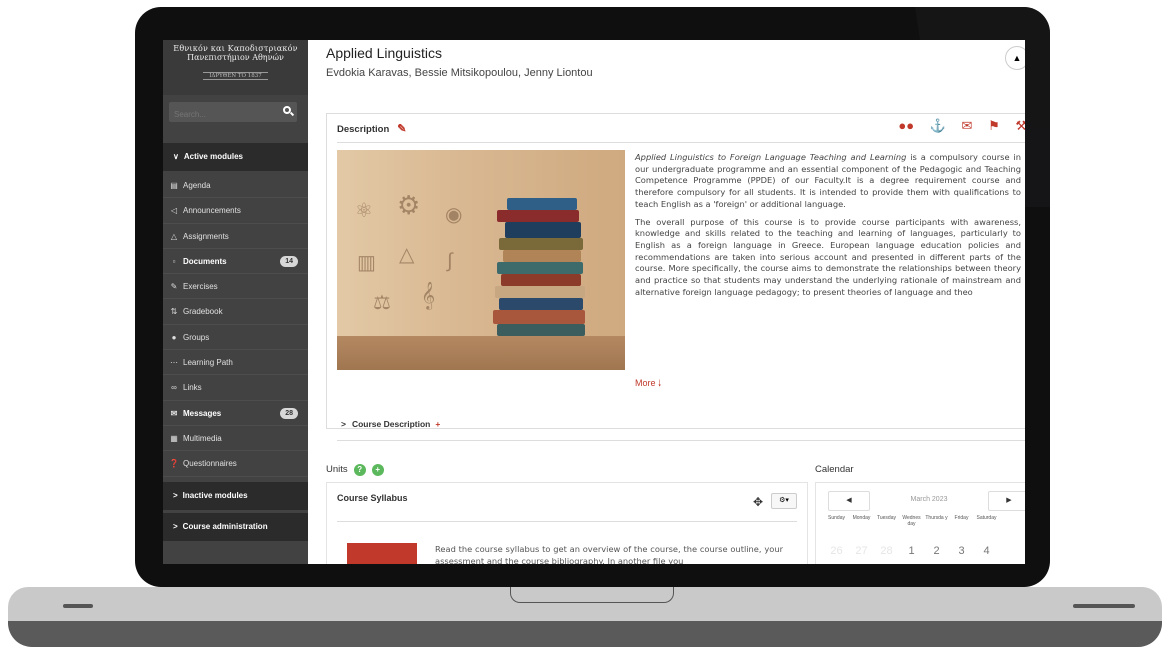 The width and height of the screenshot is (1162, 647). Describe the element at coordinates (382, 303) in the screenshot. I see `scale-icon: ⚖` at that location.